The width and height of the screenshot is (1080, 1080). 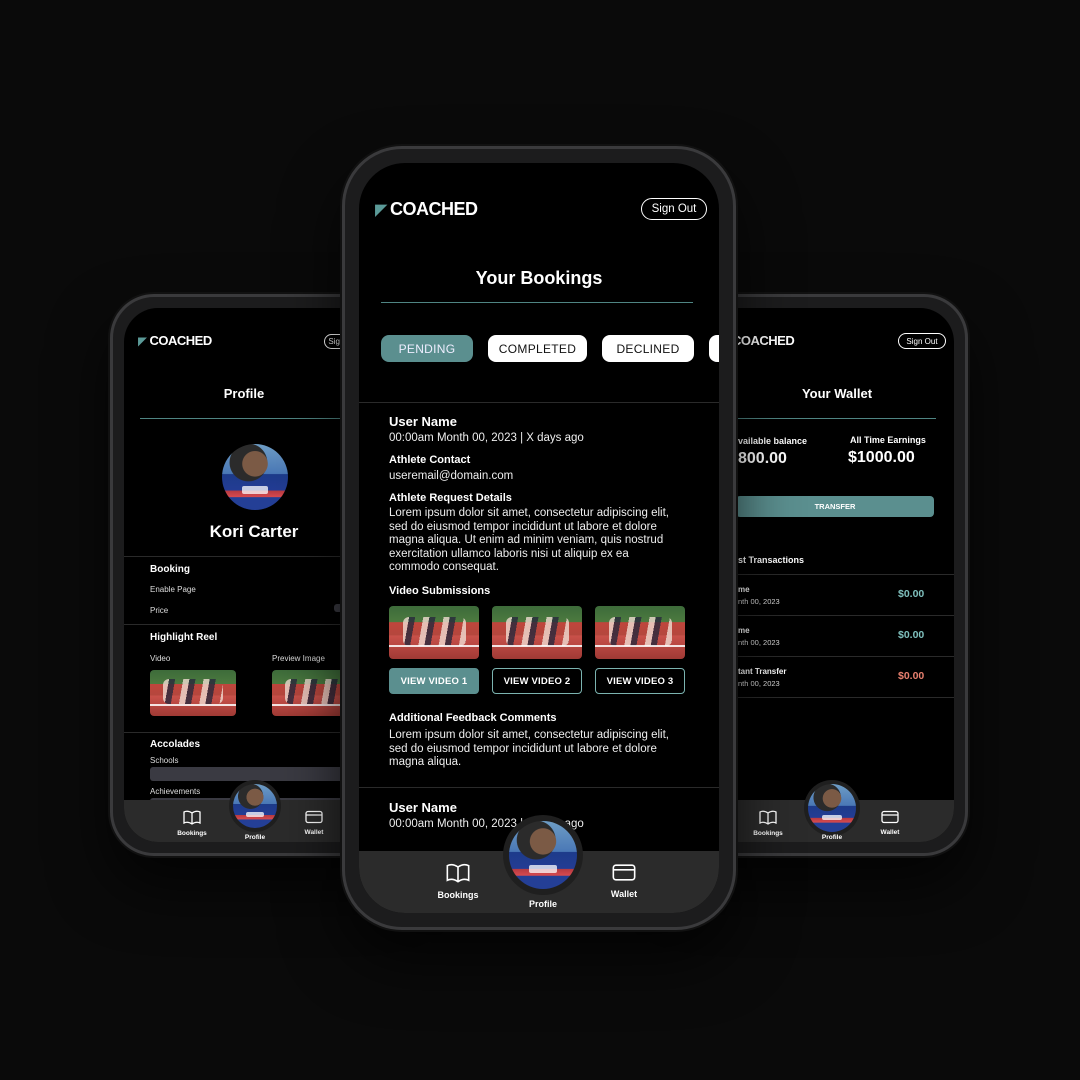 I want to click on enable-page-label: Enable Page, so click(x=173, y=589).